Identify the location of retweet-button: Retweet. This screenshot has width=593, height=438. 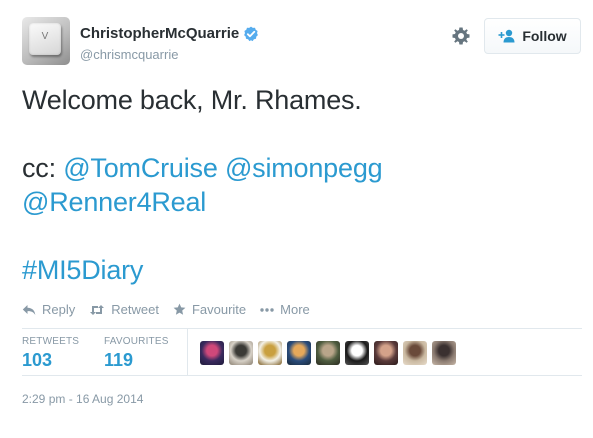
(124, 309).